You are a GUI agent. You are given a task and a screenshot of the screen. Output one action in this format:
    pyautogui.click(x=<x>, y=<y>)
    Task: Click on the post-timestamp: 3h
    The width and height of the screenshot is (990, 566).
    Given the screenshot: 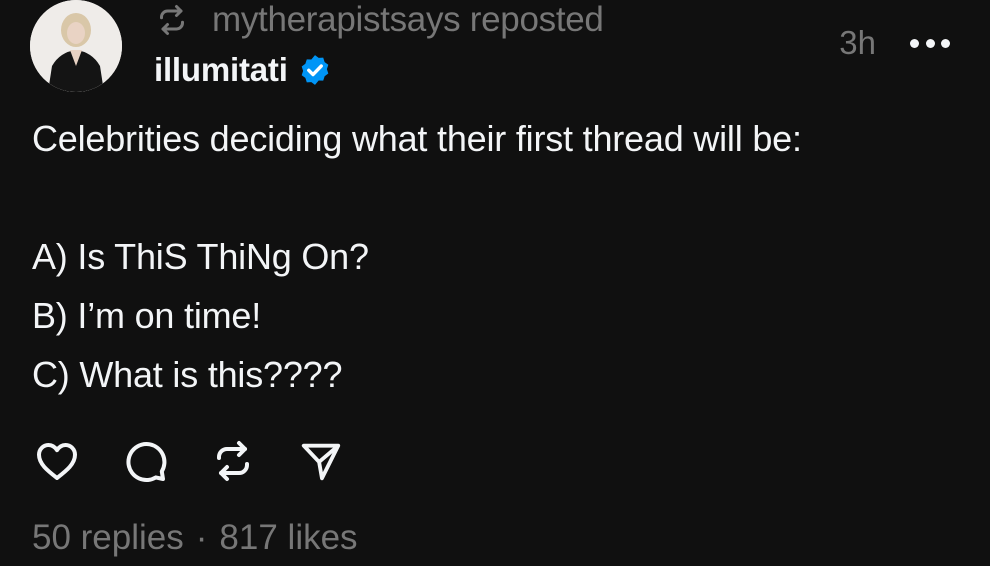 What is the action you would take?
    pyautogui.click(x=857, y=42)
    